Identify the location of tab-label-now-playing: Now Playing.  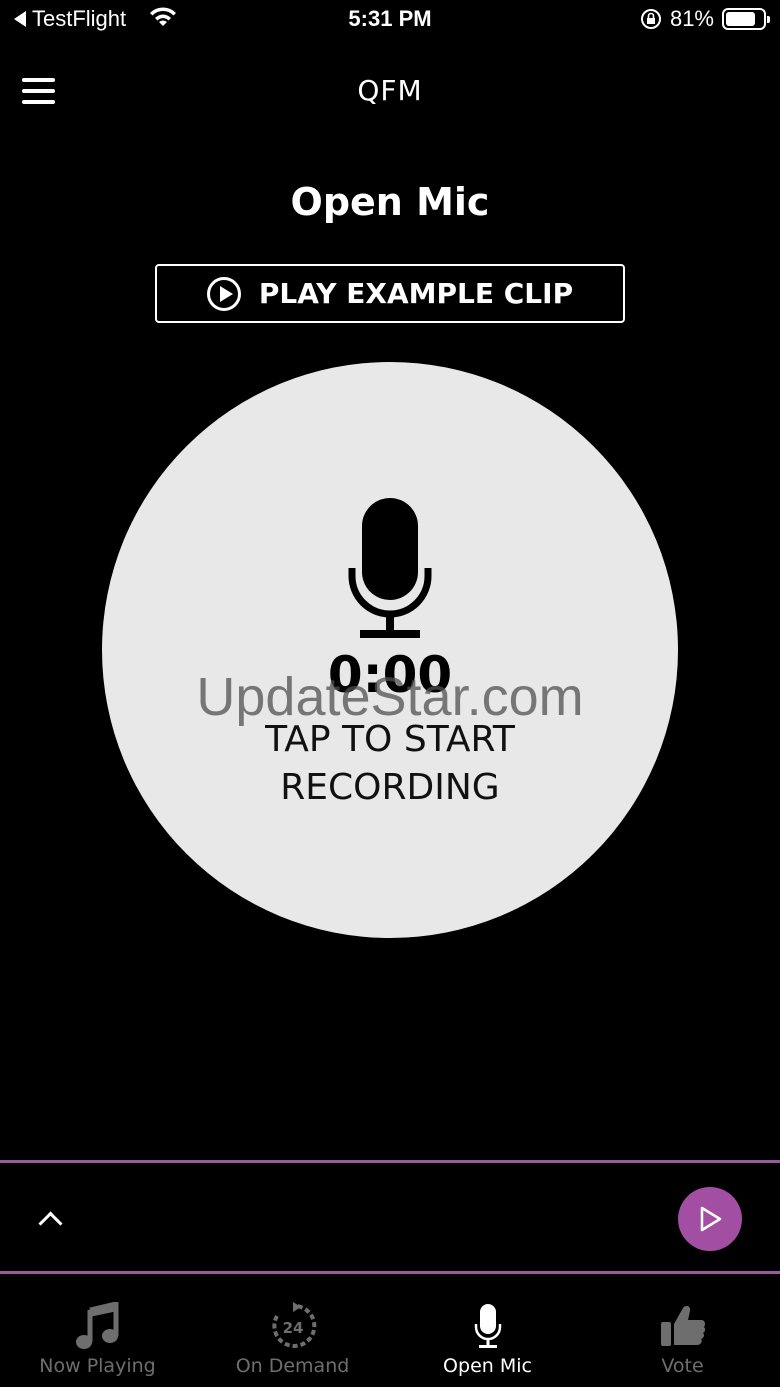
(97, 1366).